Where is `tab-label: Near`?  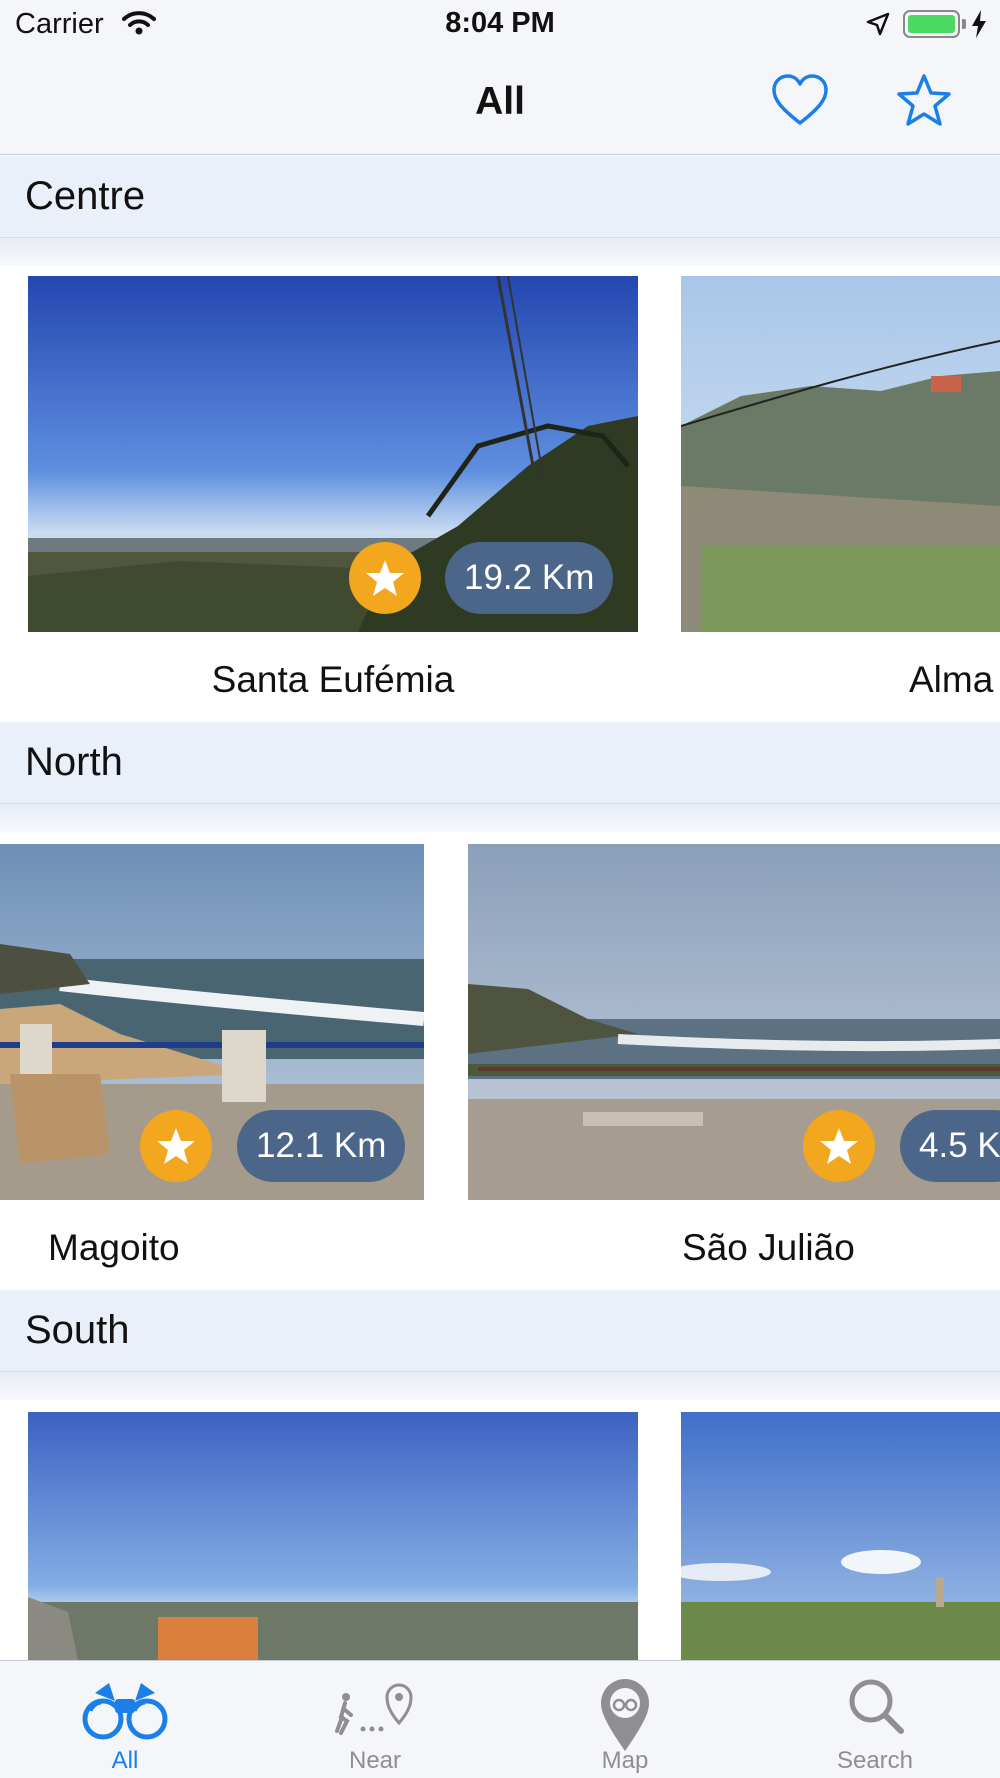
tab-label: Near is located at coordinates (375, 1760).